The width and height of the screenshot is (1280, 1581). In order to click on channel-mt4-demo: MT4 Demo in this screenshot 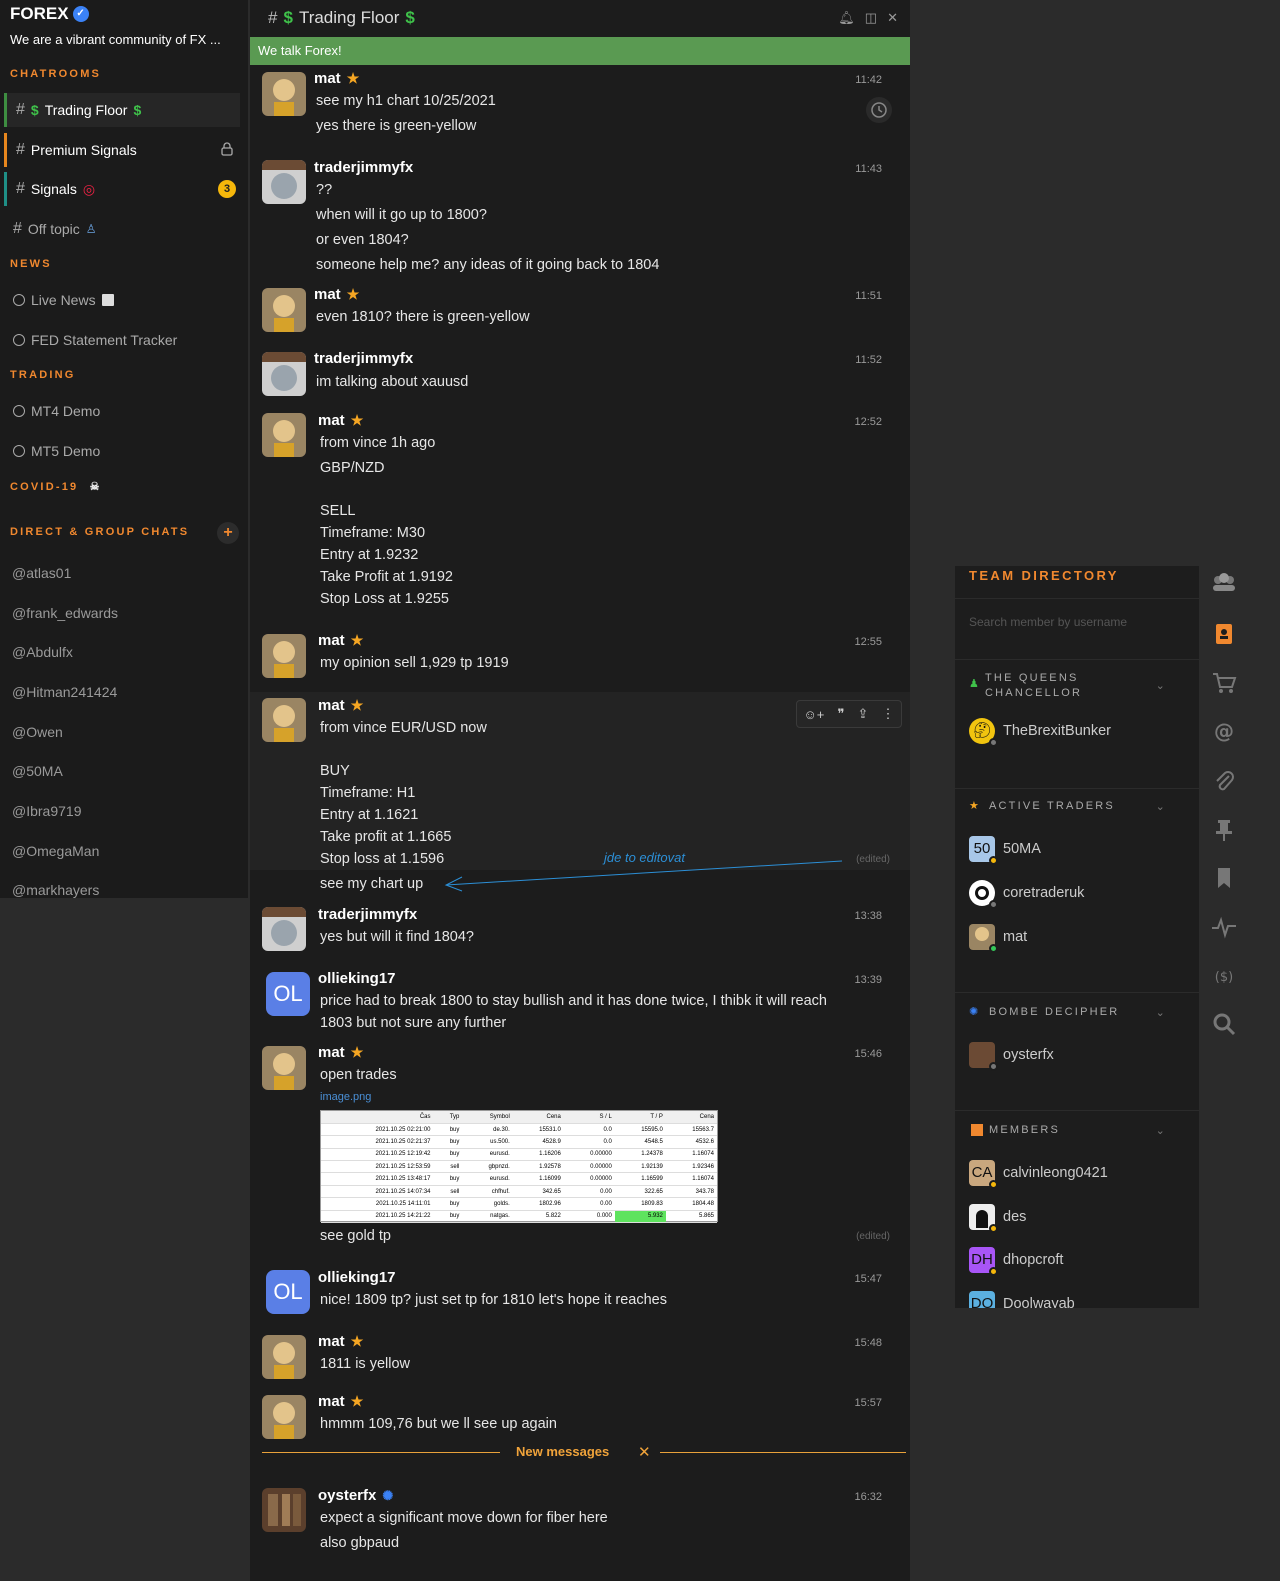, I will do `click(122, 411)`.